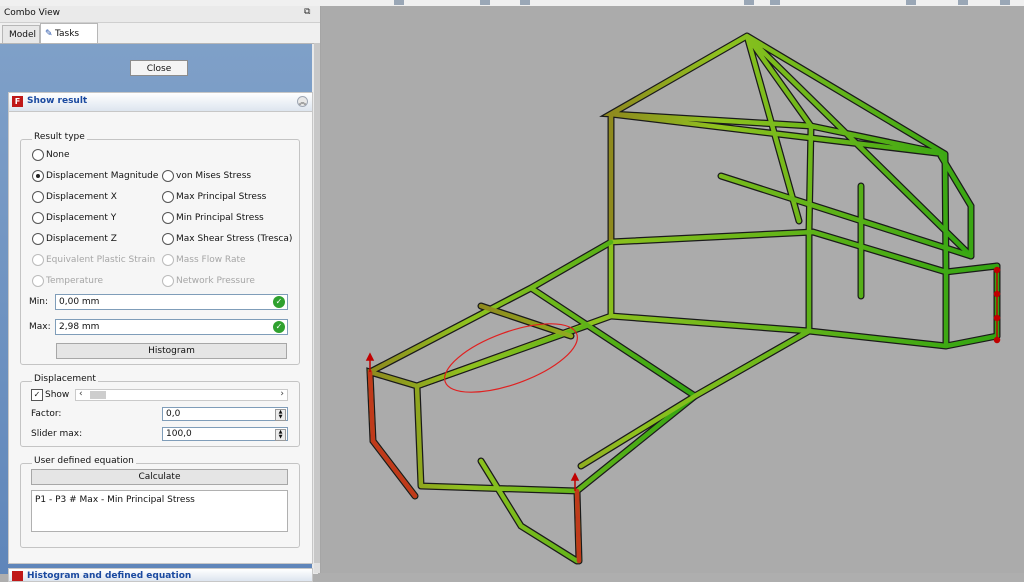  What do you see at coordinates (84, 461) in the screenshot?
I see `equation-group-label: User defined equation` at bounding box center [84, 461].